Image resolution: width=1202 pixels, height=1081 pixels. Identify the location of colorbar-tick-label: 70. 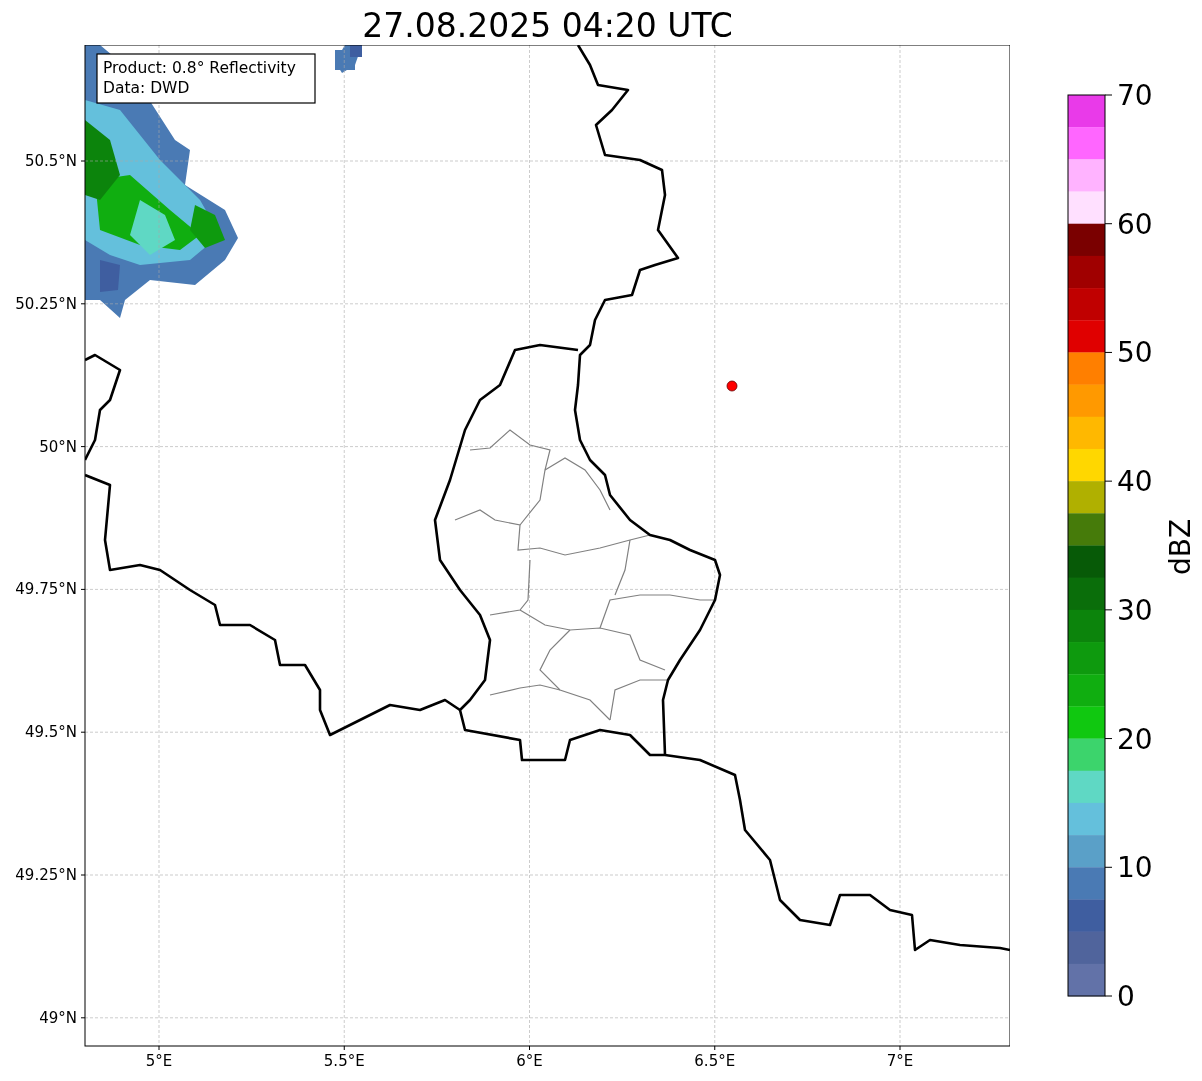
(1135, 95).